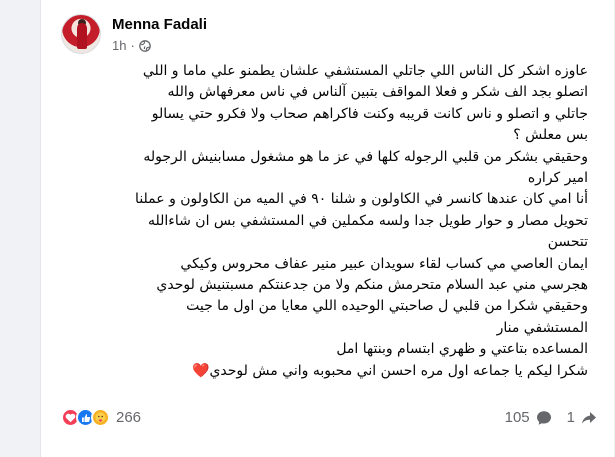 This screenshot has height=457, width=615. What do you see at coordinates (517, 417) in the screenshot?
I see `comment-count-value: 105` at bounding box center [517, 417].